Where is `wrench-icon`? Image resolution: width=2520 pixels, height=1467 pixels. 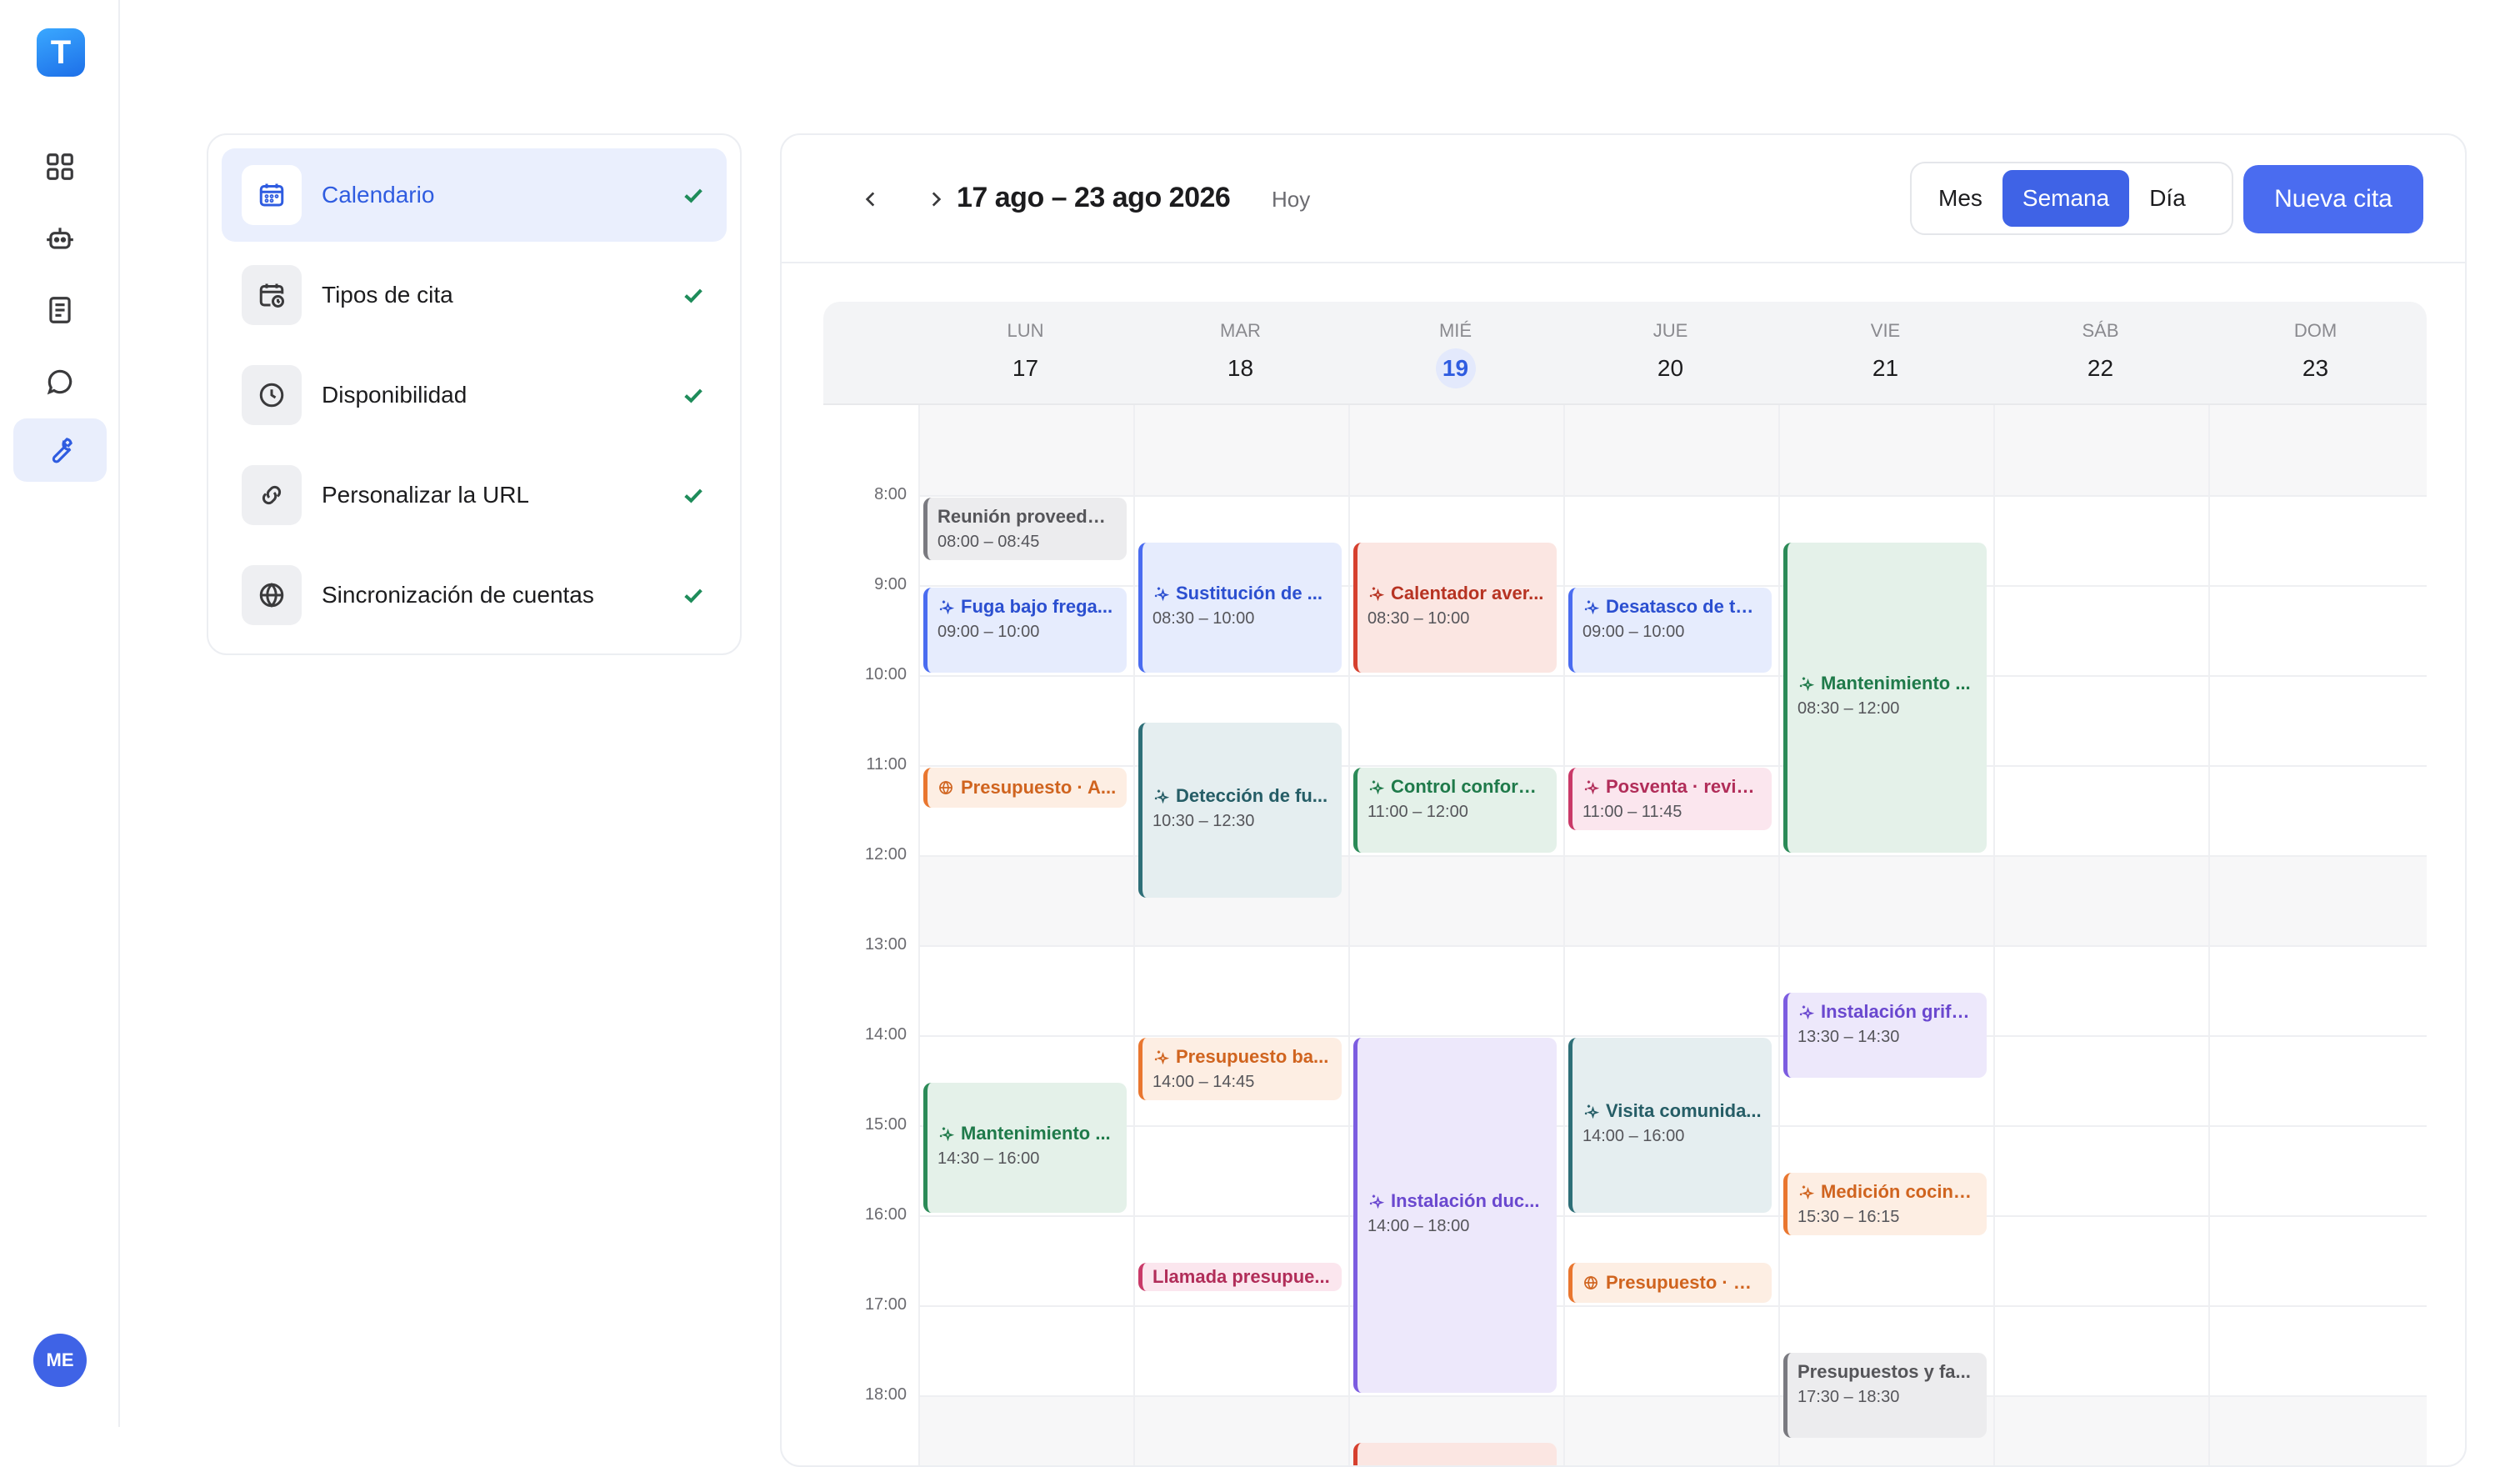
wrench-icon is located at coordinates (62, 450).